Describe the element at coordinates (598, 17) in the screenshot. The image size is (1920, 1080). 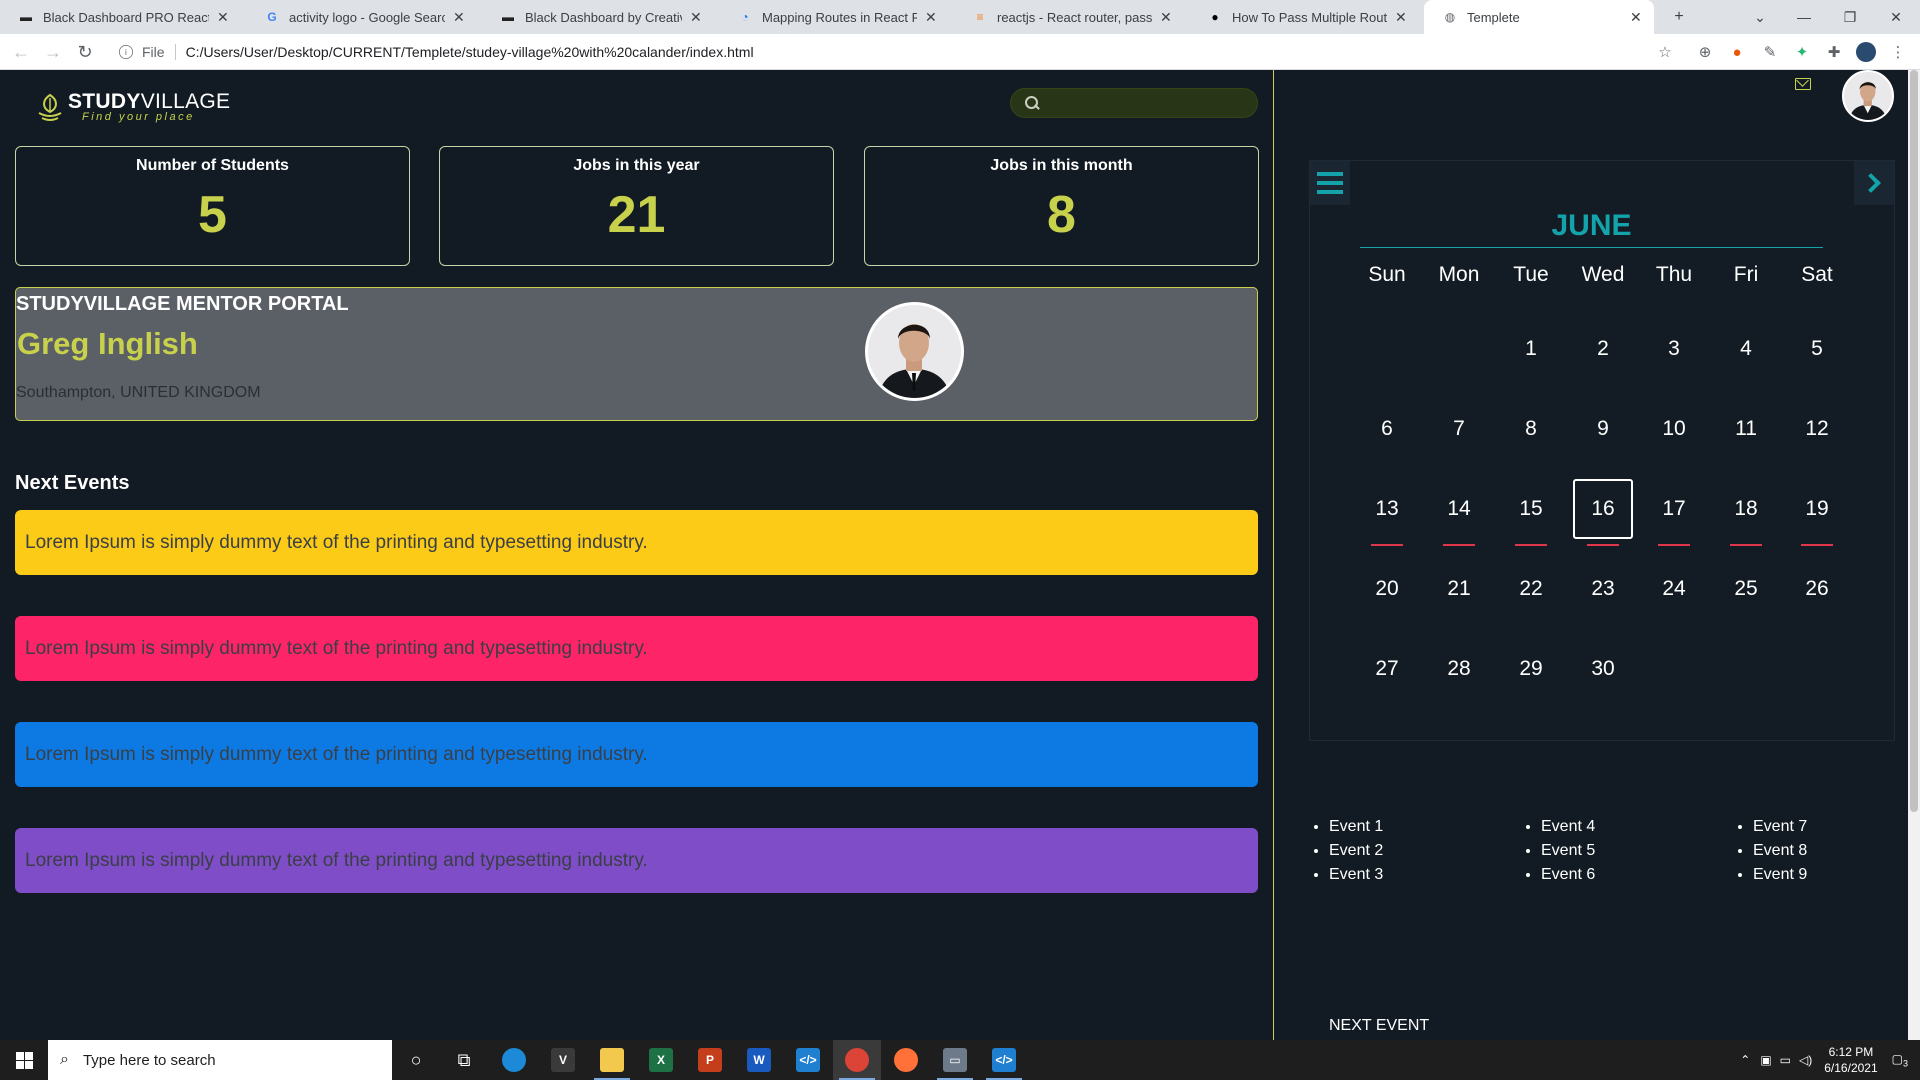
I see `browser-tab-3: ▬ Black Dashboard by Creative Tim ✕` at that location.